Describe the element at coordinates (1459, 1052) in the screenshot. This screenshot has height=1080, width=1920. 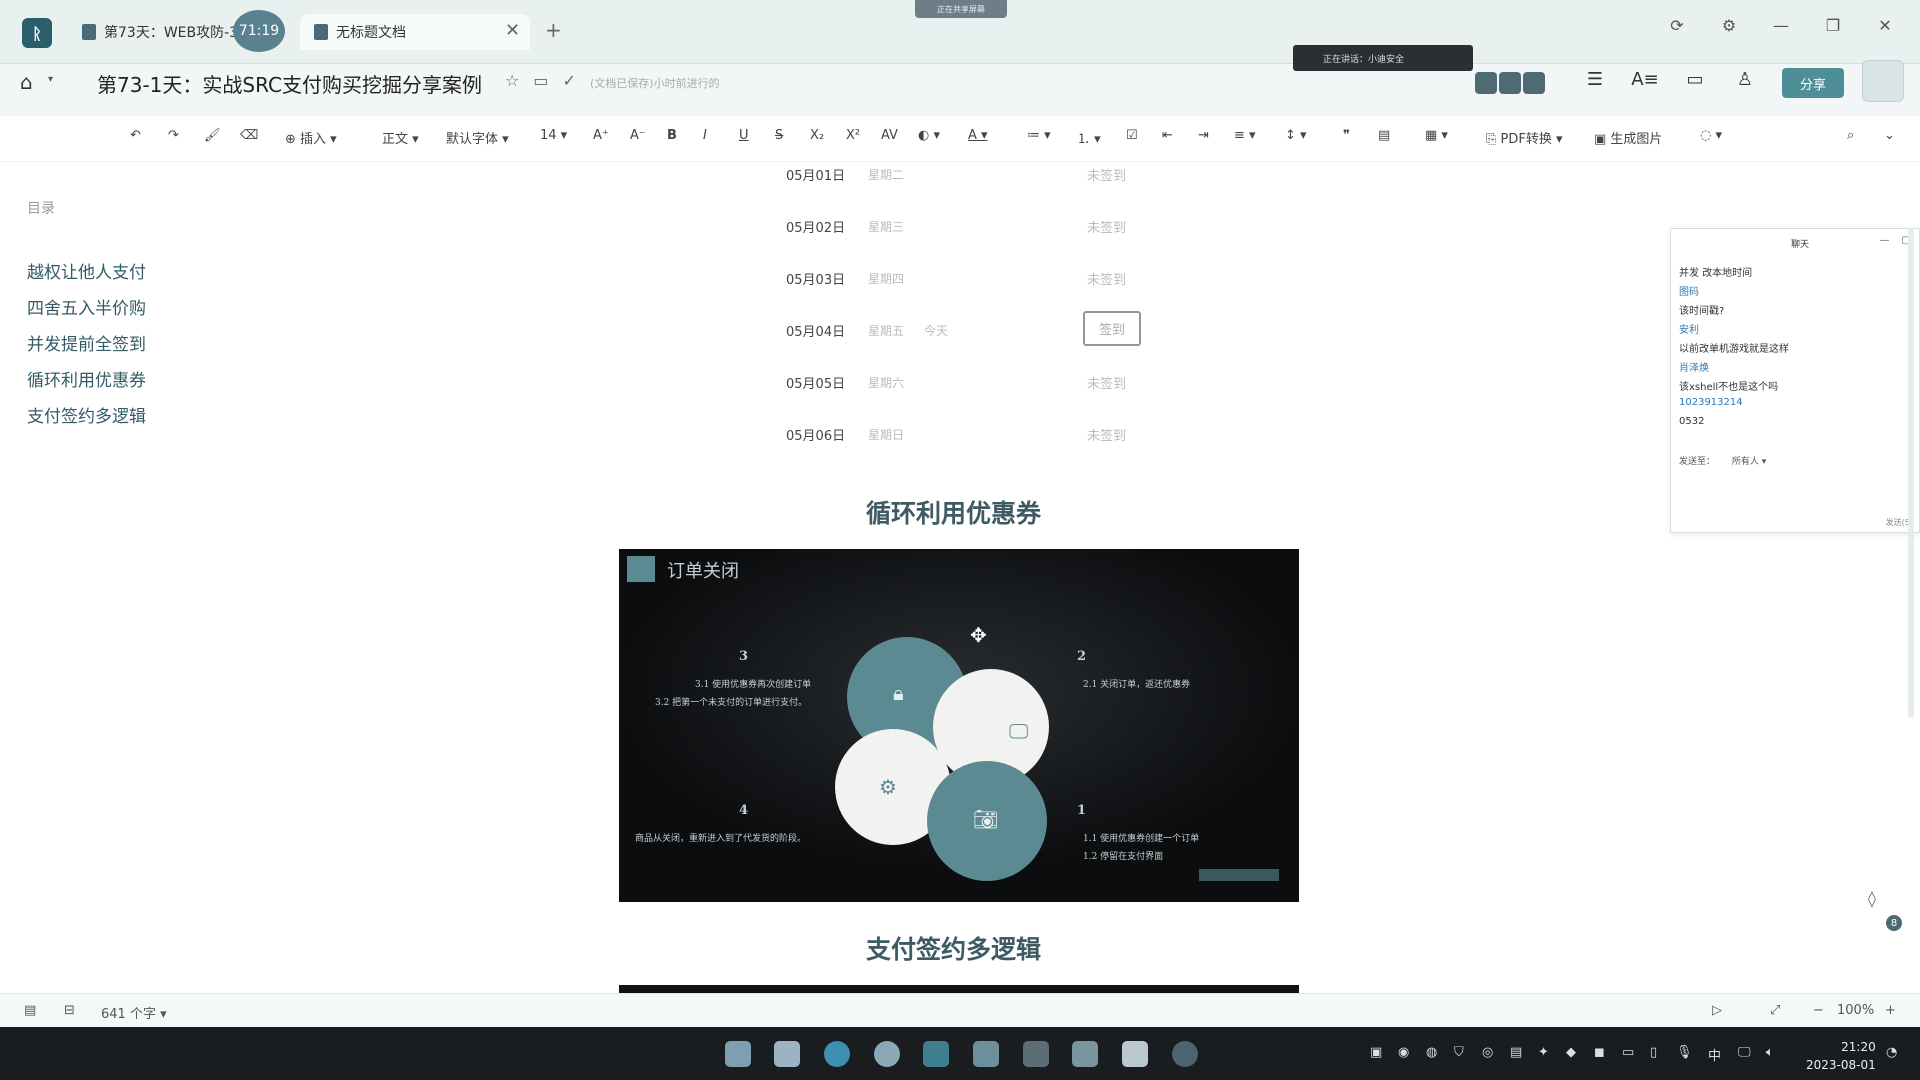
I see `shield-icon: ⛉` at that location.